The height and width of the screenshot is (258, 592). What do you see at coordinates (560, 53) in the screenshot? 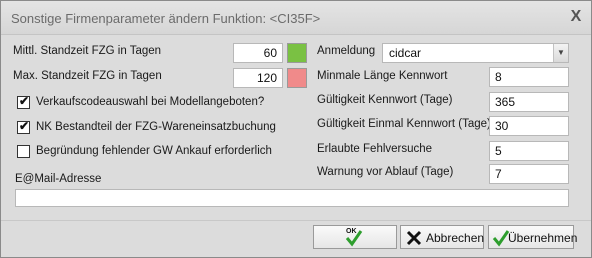
I see `chevron-down-icon: ▼` at bounding box center [560, 53].